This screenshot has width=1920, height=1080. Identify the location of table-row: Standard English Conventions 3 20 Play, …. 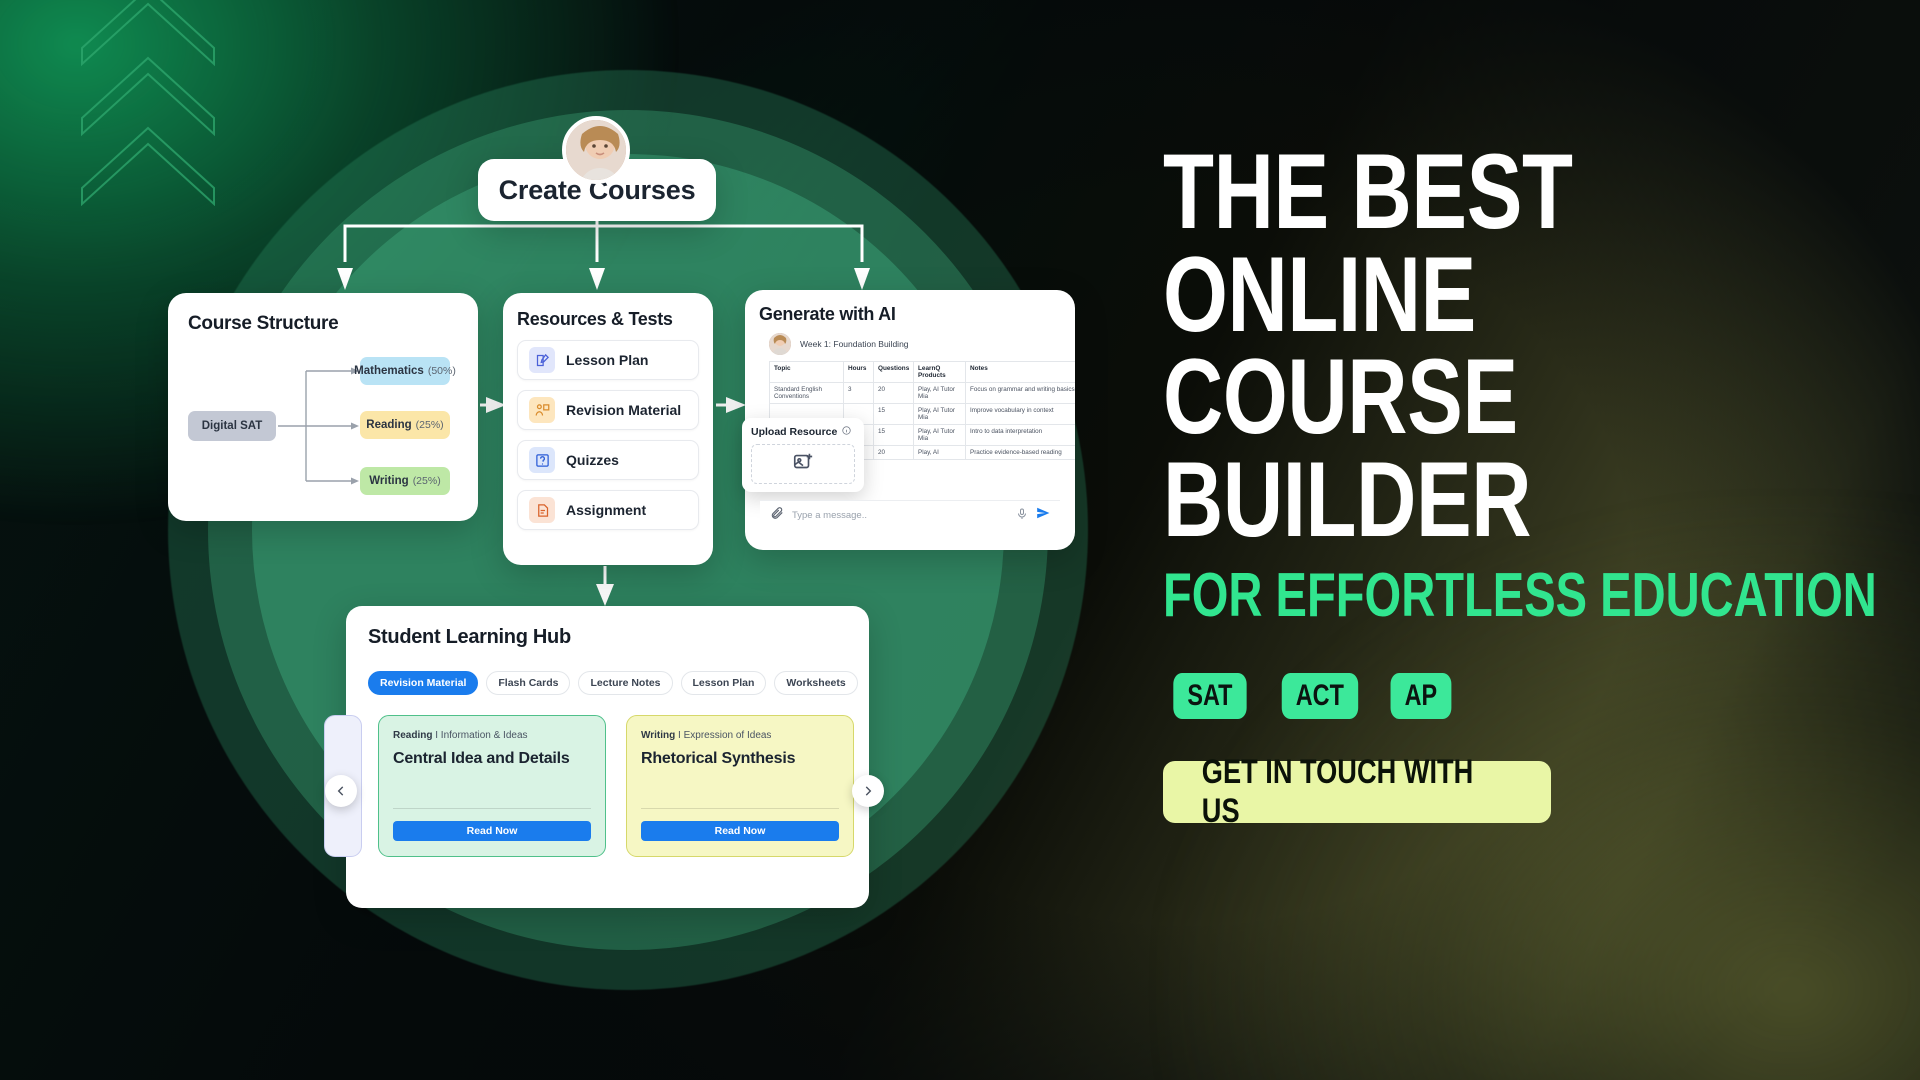
(922, 393).